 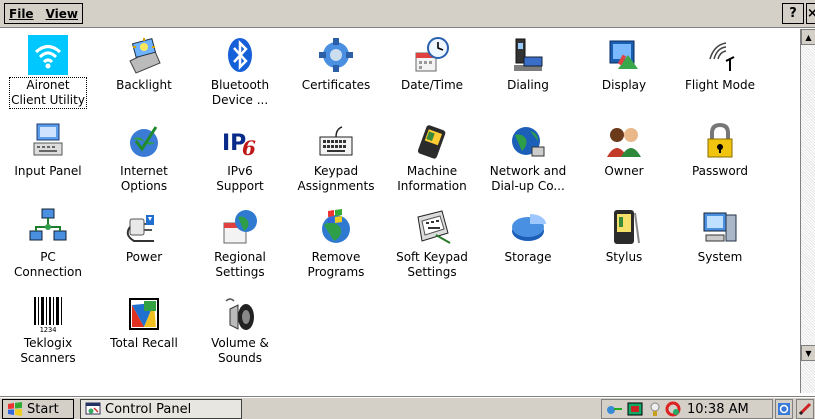 I want to click on bluetooth-icon, so click(x=240, y=55).